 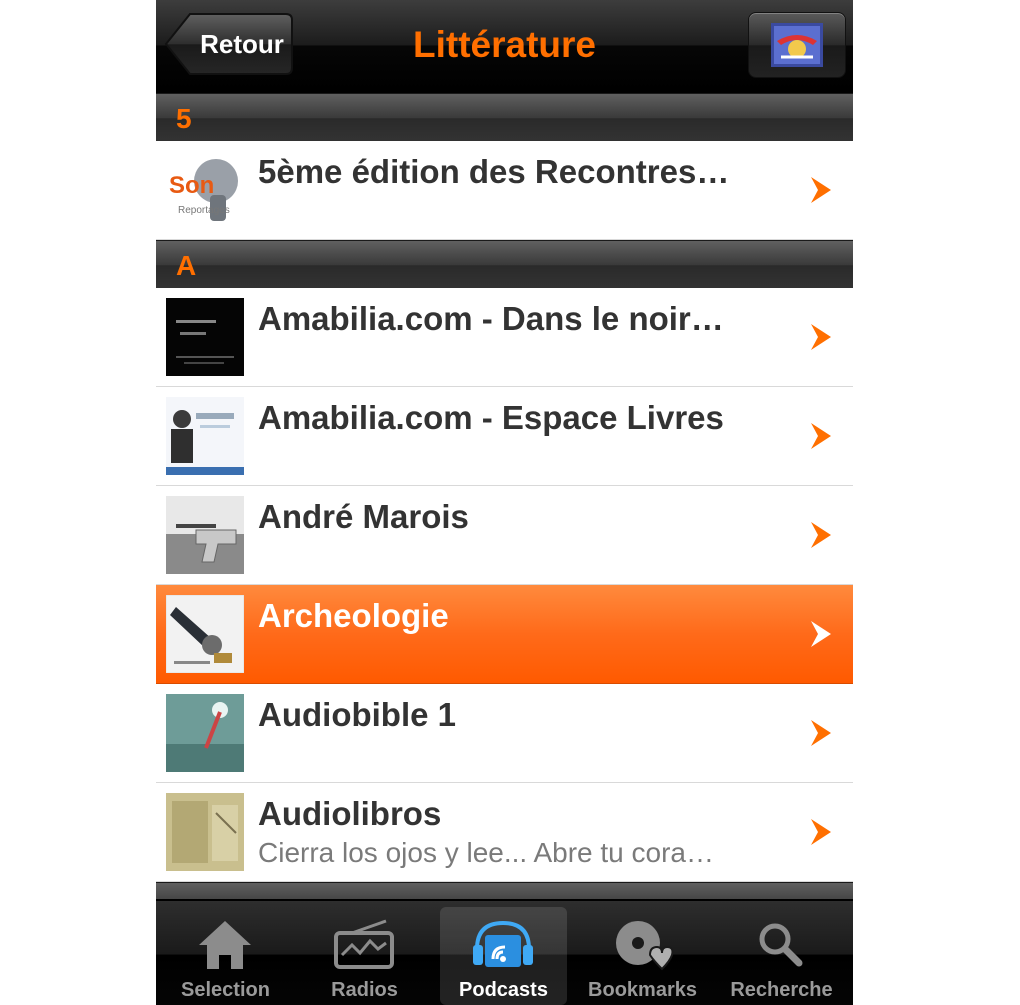 What do you see at coordinates (225, 990) in the screenshot?
I see `tab-label: Selection` at bounding box center [225, 990].